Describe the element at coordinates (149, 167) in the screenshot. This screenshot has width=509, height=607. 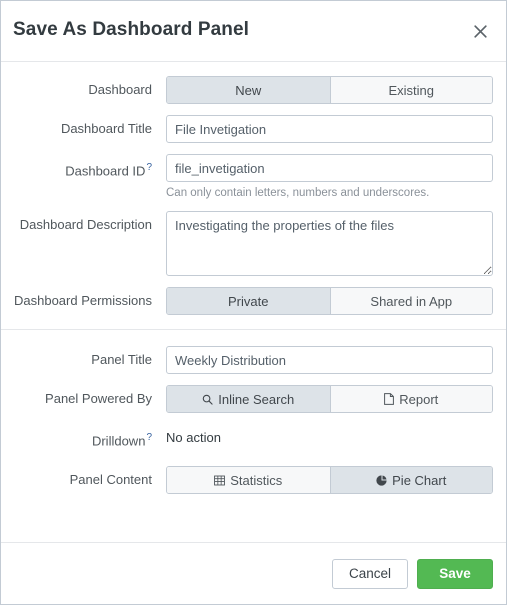
I see `help-icon-dashboard-id: ?` at that location.